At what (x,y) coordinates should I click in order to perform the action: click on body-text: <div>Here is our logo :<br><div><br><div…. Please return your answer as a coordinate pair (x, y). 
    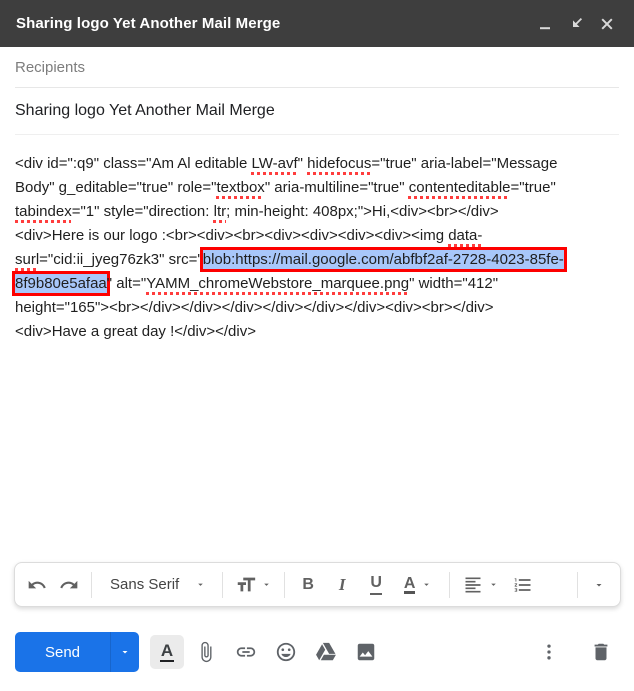
    Looking at the image, I should click on (232, 235).